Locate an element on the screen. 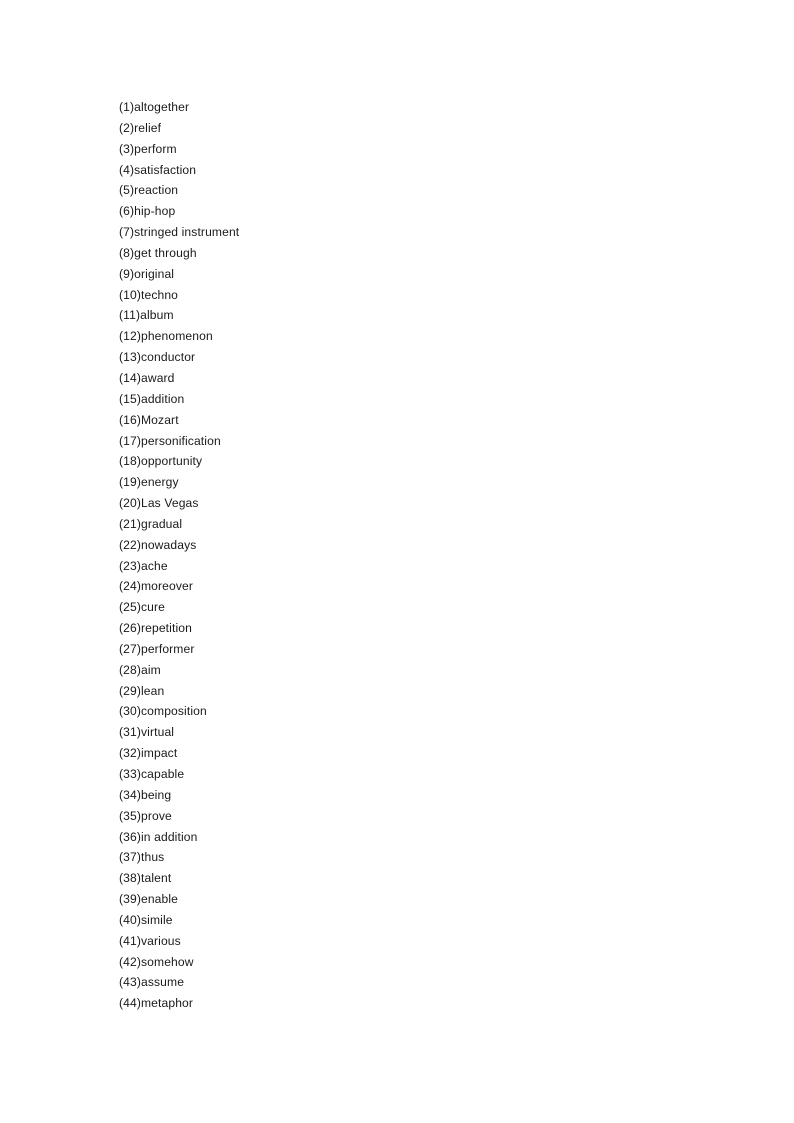  list-item: (25)cure is located at coordinates (142, 607).